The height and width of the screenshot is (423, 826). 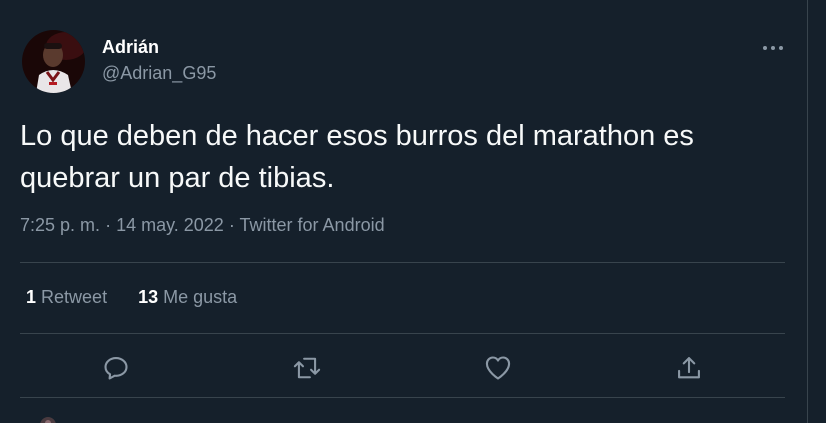 I want to click on author-handle: @Adrian_G95, so click(x=159, y=73).